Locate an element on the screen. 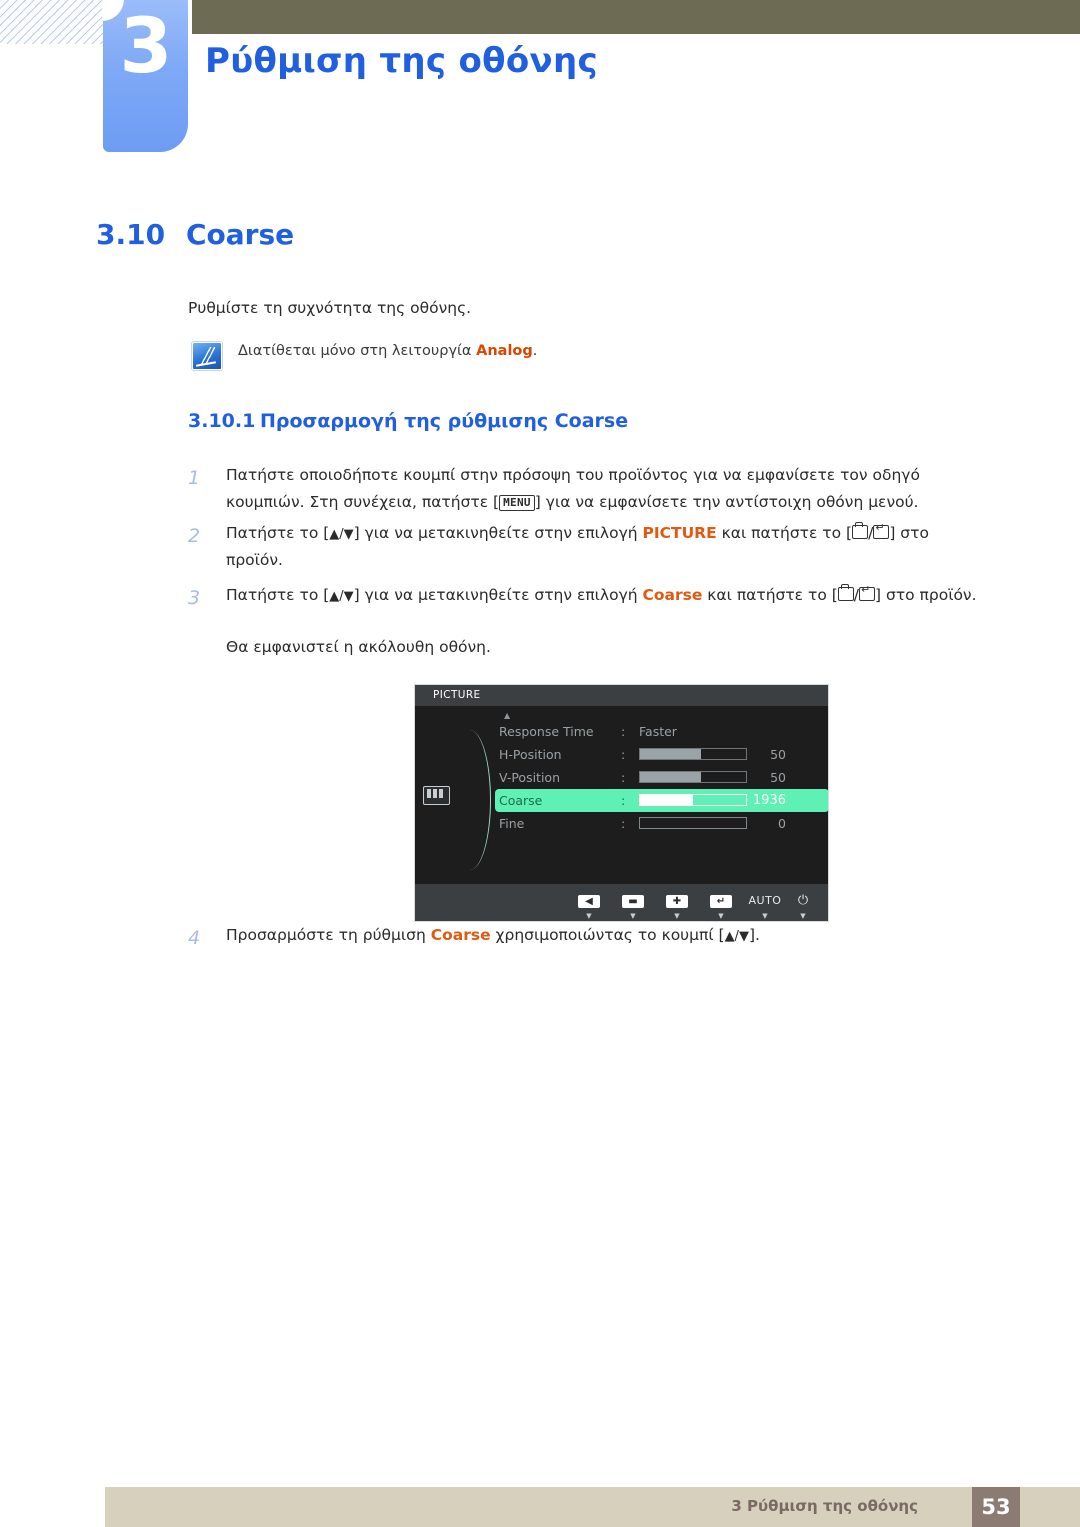 The width and height of the screenshot is (1080, 1527). step-3-part3: και πατήστε το [ is located at coordinates (770, 595).